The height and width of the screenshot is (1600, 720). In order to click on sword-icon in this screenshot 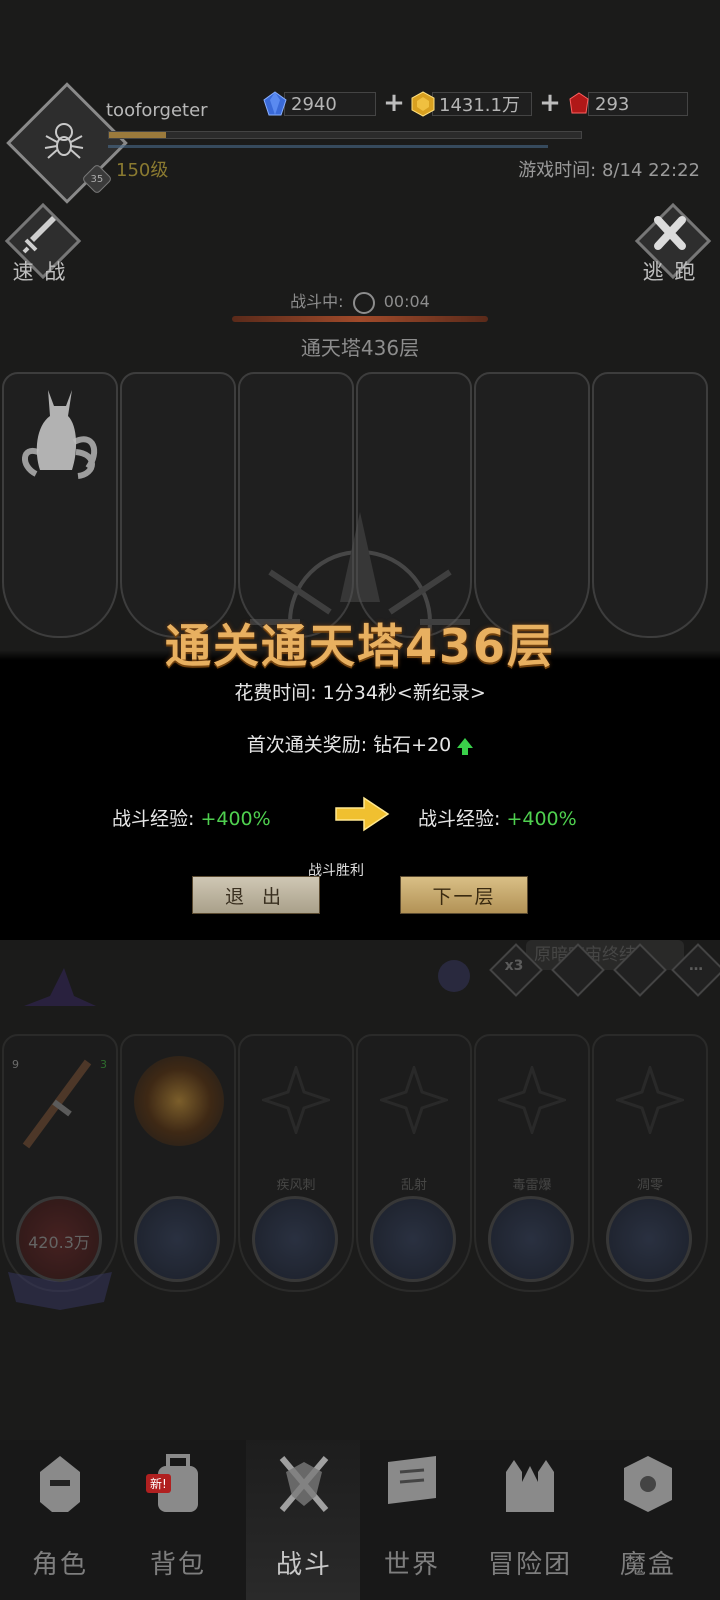, I will do `click(39, 235)`.